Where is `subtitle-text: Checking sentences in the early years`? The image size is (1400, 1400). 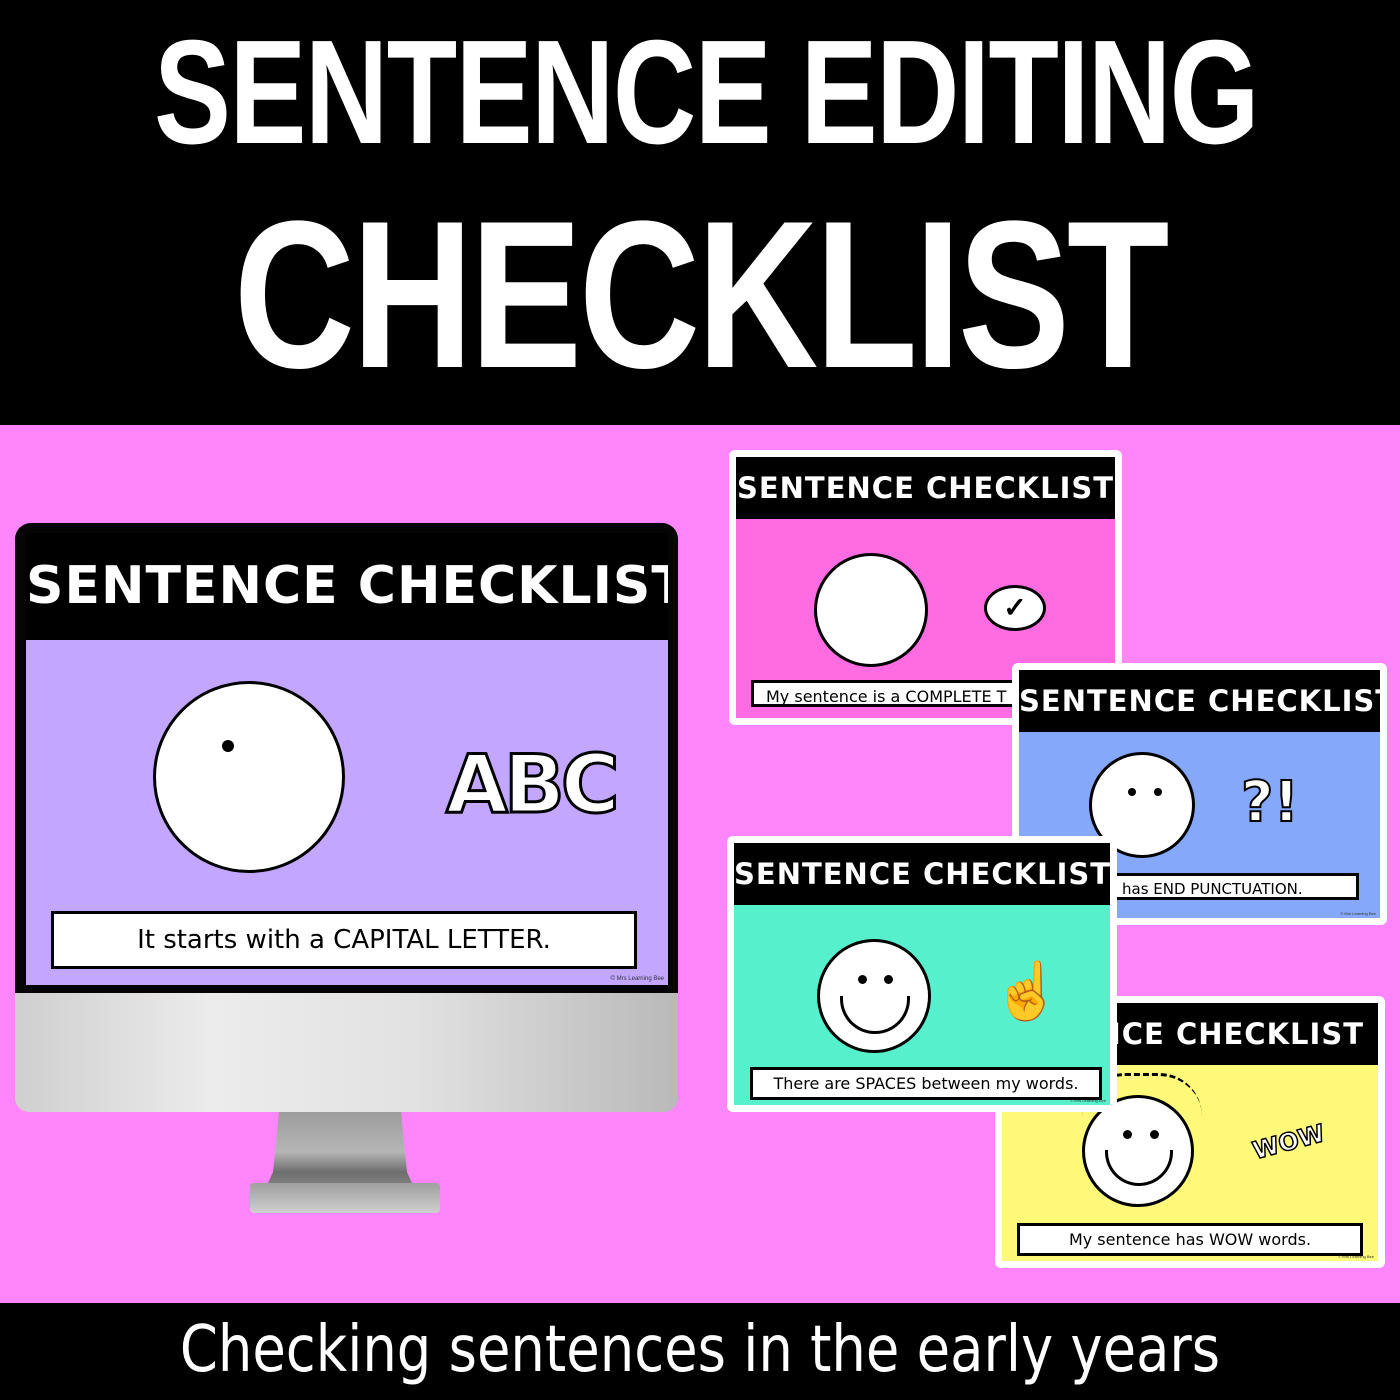
subtitle-text: Checking sentences in the early years is located at coordinates (700, 1350).